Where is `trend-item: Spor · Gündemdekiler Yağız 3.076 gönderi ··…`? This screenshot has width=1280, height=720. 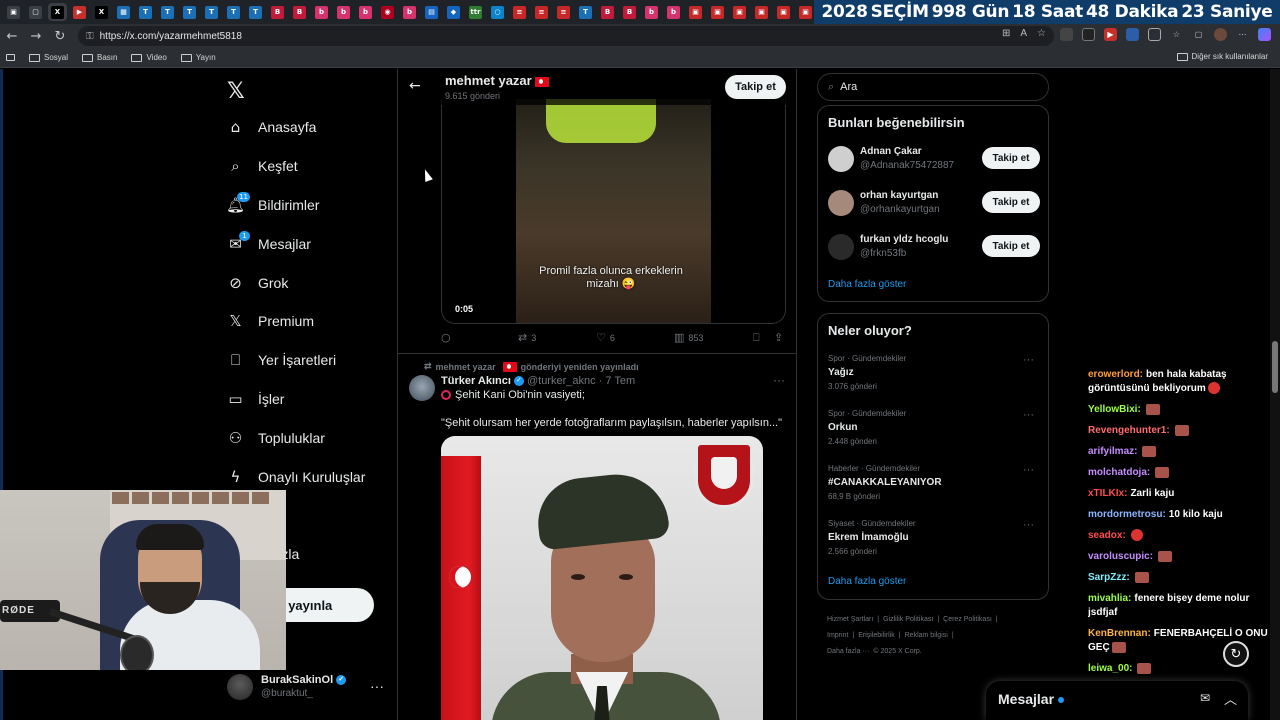 trend-item: Spor · Gündemdekiler Yağız 3.076 gönderi ··… is located at coordinates (934, 376).